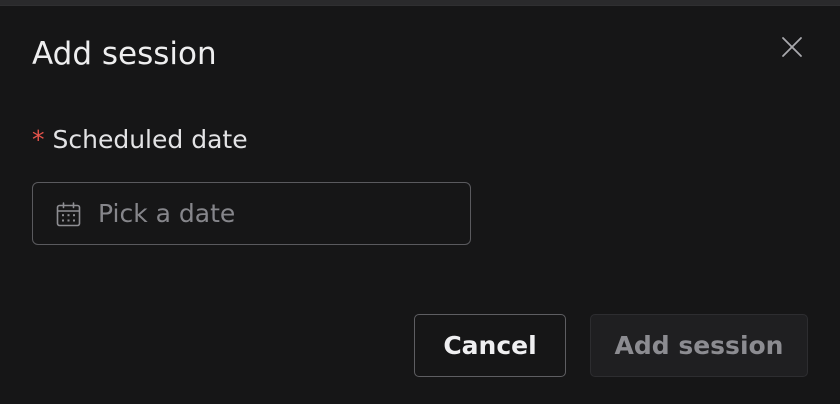 The image size is (840, 404). I want to click on date-placeholder: Pick a date, so click(167, 213).